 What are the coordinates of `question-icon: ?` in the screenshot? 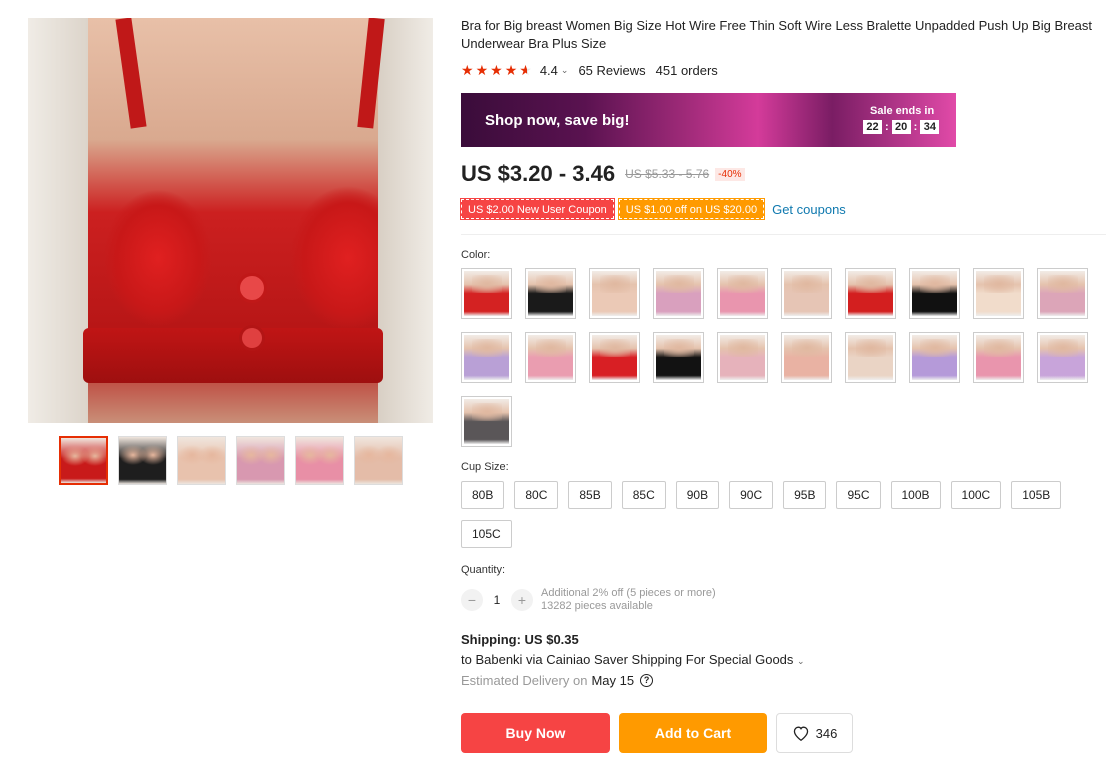 It's located at (647, 680).